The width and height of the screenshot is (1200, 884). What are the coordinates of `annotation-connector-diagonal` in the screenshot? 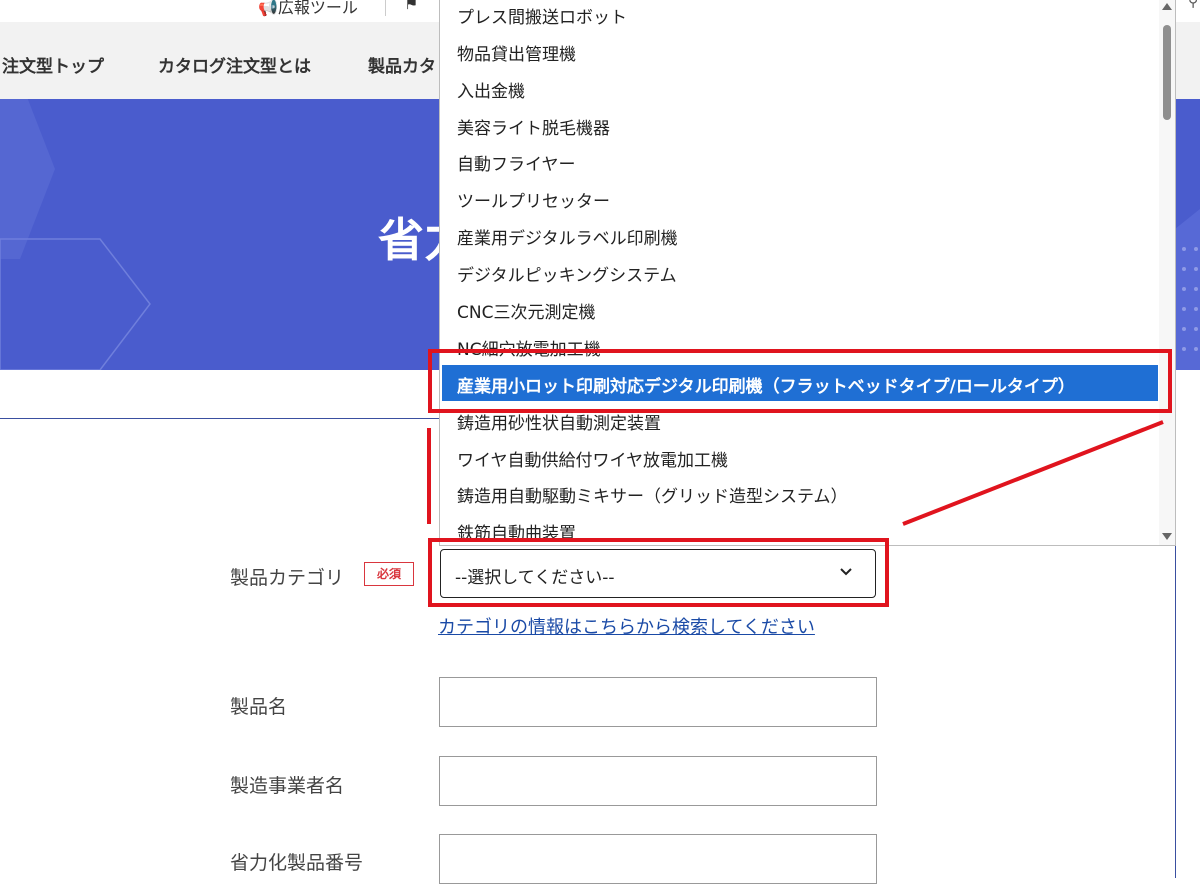 It's located at (1033, 473).